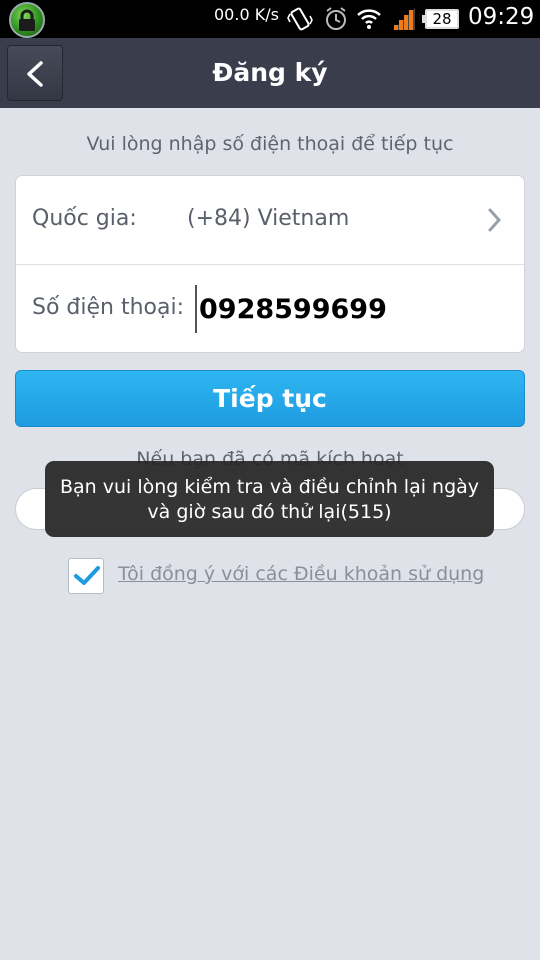 This screenshot has width=540, height=960. What do you see at coordinates (336, 21) in the screenshot?
I see `alarm-icon` at bounding box center [336, 21].